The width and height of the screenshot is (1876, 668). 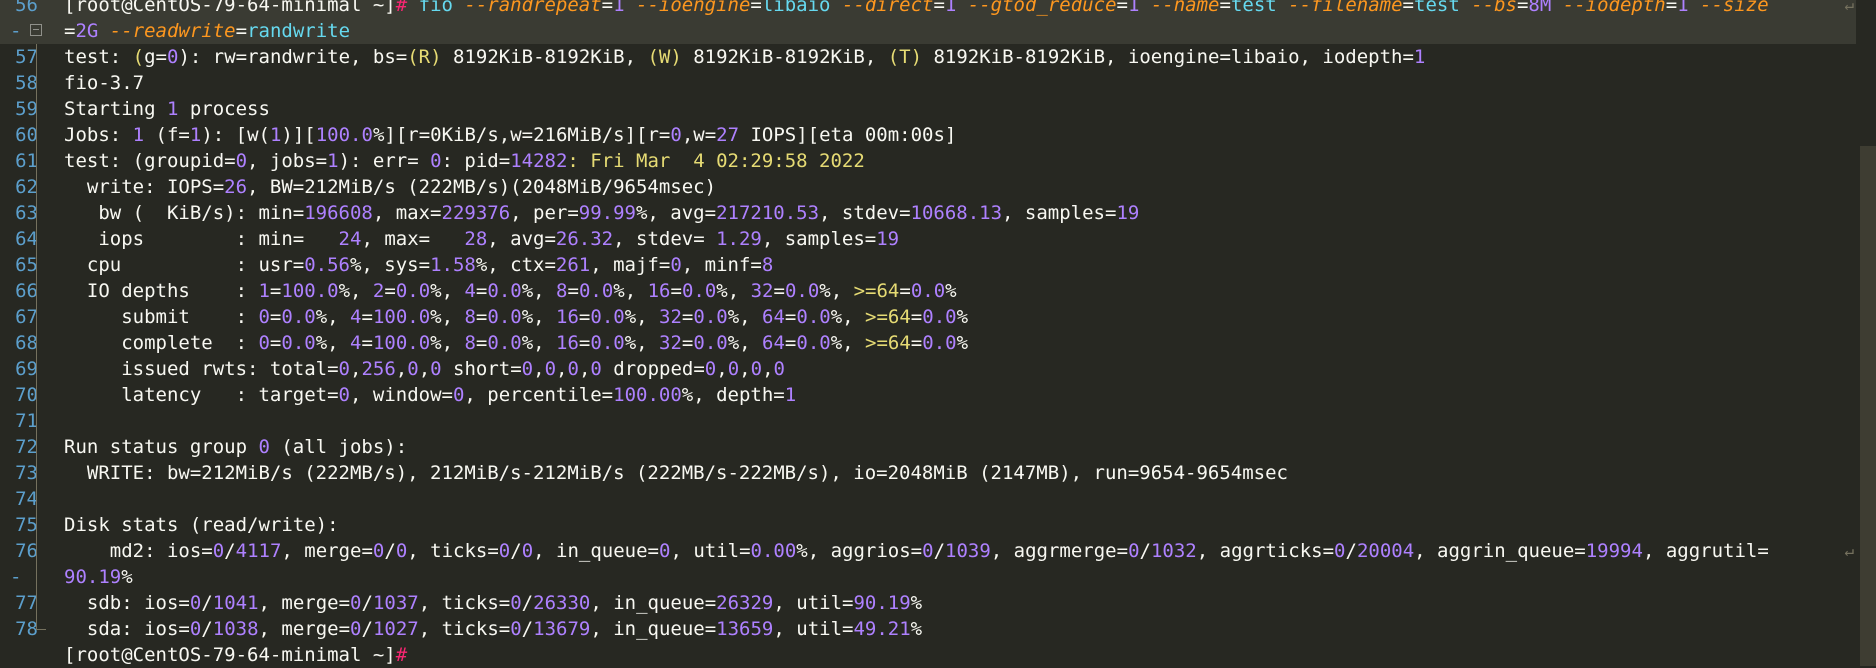 I want to click on token-flag: --bs, so click(x=1494, y=8).